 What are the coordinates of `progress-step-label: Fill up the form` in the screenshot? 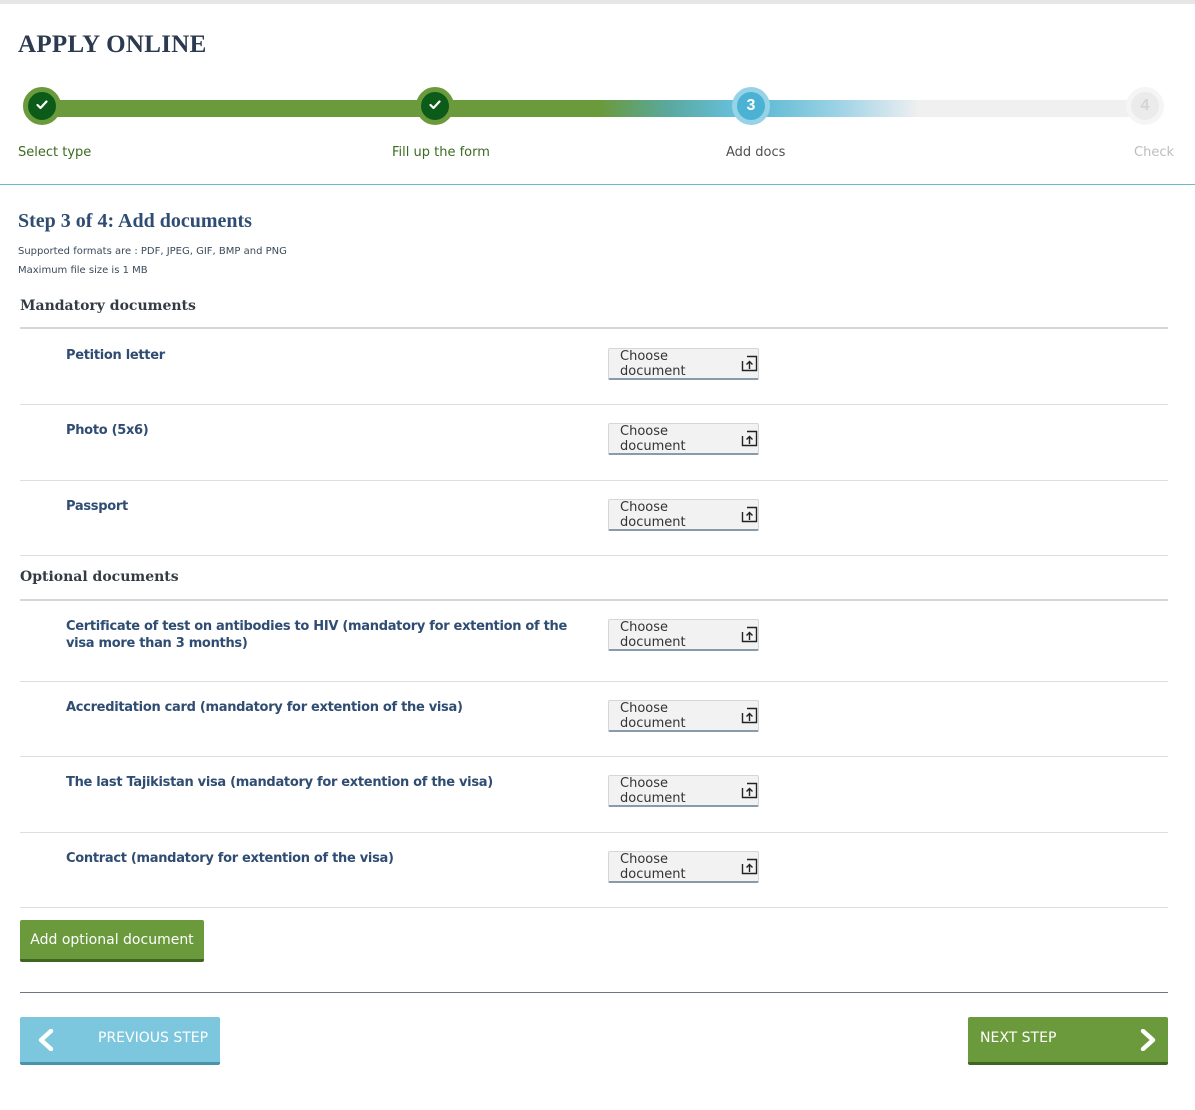 It's located at (441, 152).